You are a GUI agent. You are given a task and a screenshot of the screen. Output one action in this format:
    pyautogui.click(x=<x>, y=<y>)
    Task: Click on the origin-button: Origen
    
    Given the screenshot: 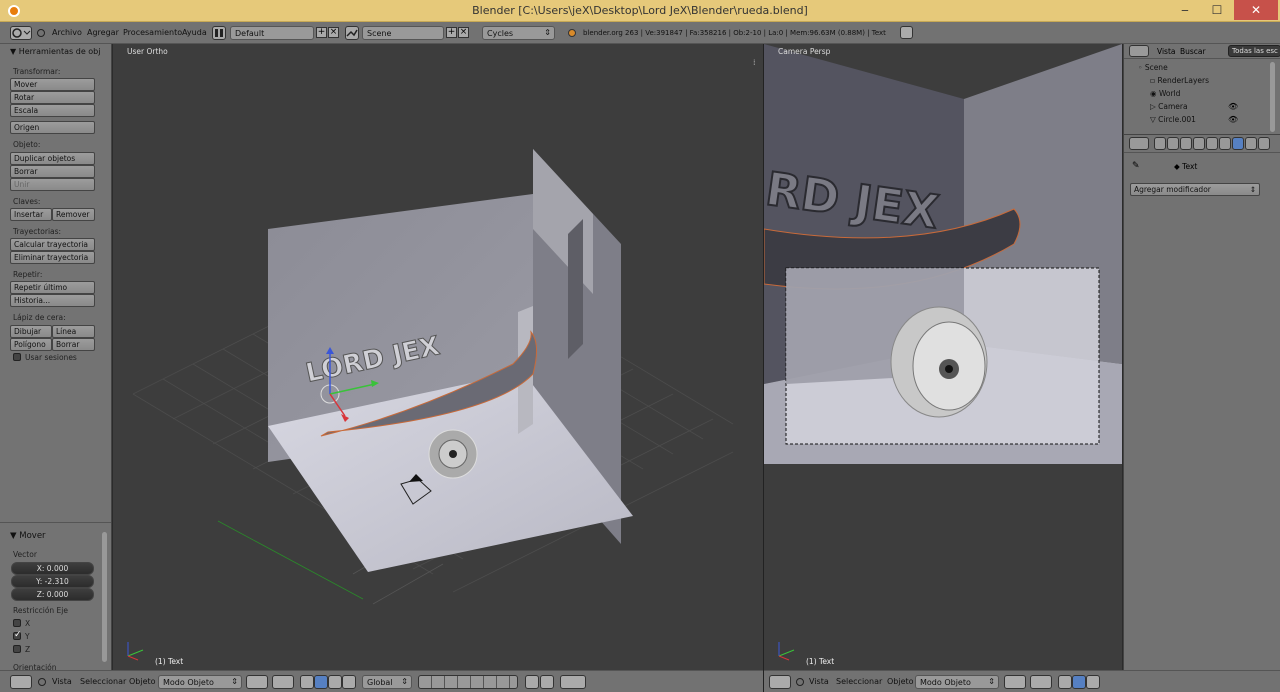 What is the action you would take?
    pyautogui.click(x=52, y=127)
    